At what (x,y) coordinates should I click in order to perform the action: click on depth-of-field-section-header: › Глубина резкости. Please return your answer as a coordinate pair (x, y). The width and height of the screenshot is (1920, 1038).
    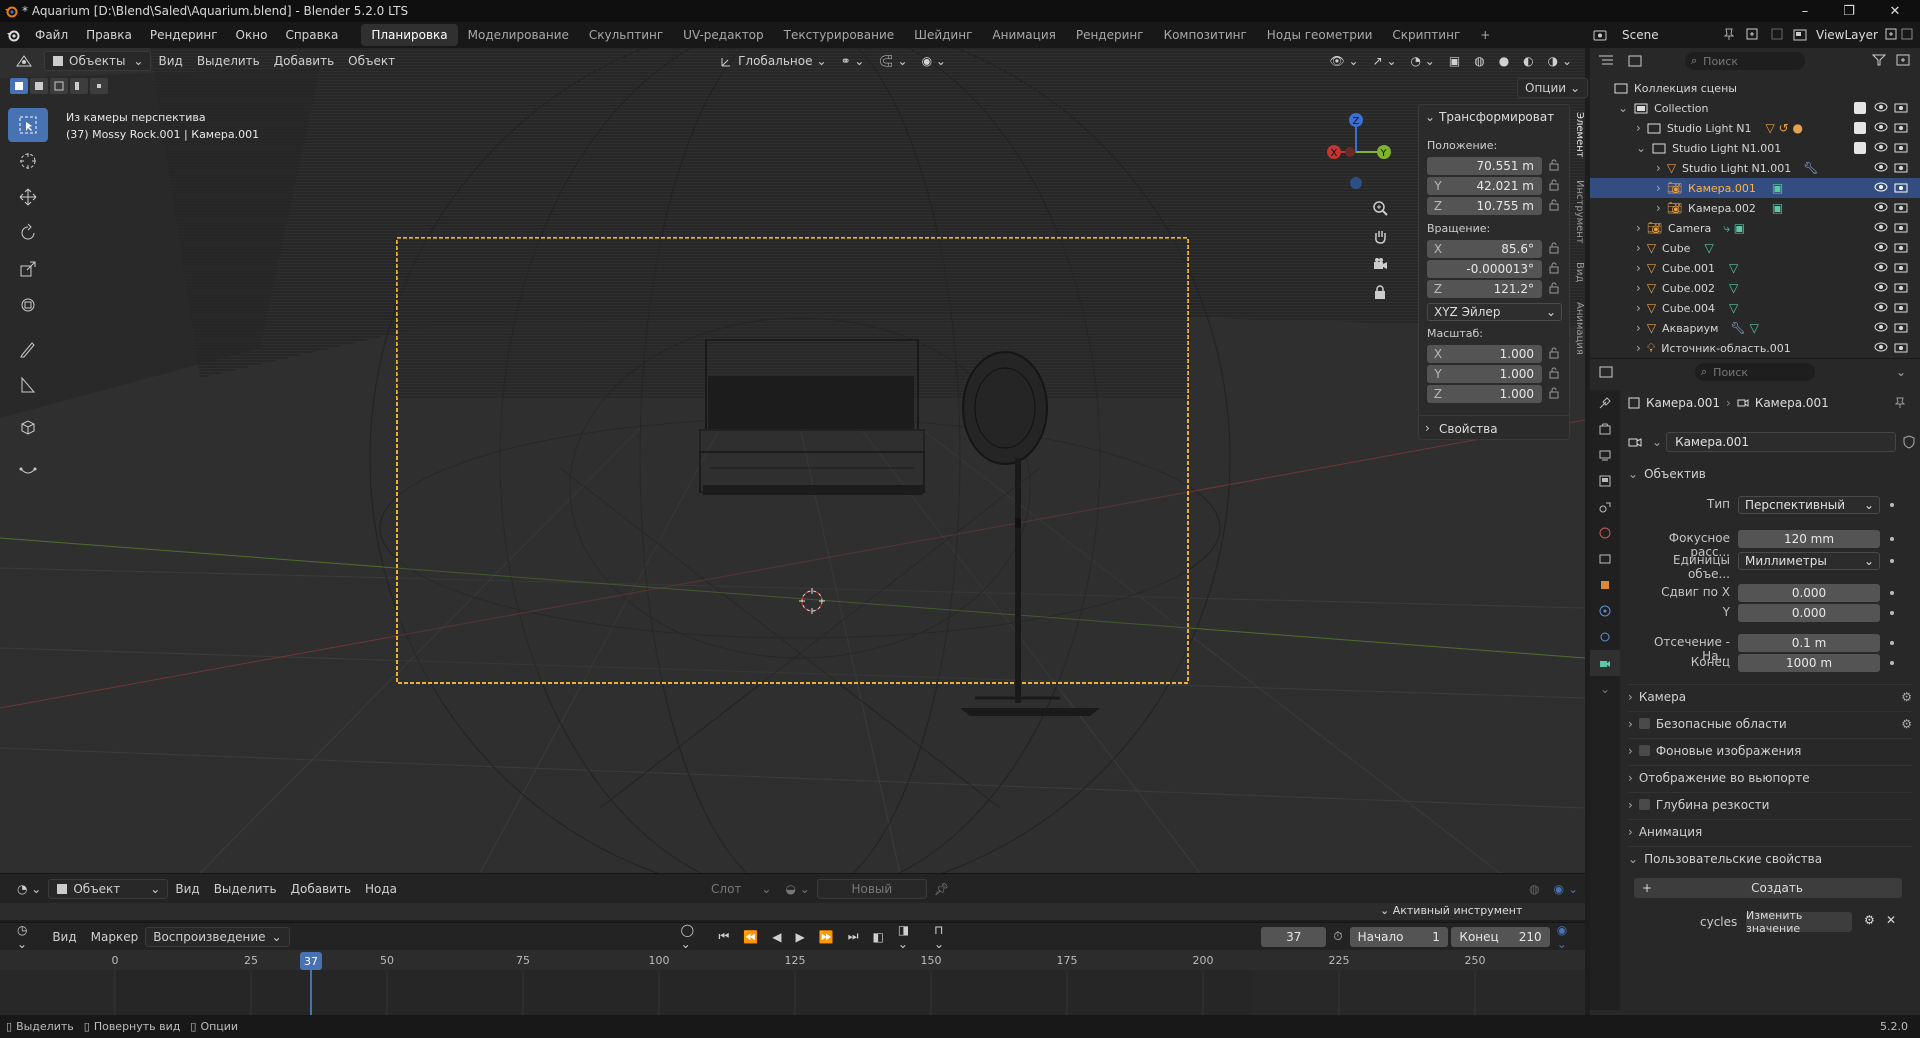
    Looking at the image, I should click on (1770, 804).